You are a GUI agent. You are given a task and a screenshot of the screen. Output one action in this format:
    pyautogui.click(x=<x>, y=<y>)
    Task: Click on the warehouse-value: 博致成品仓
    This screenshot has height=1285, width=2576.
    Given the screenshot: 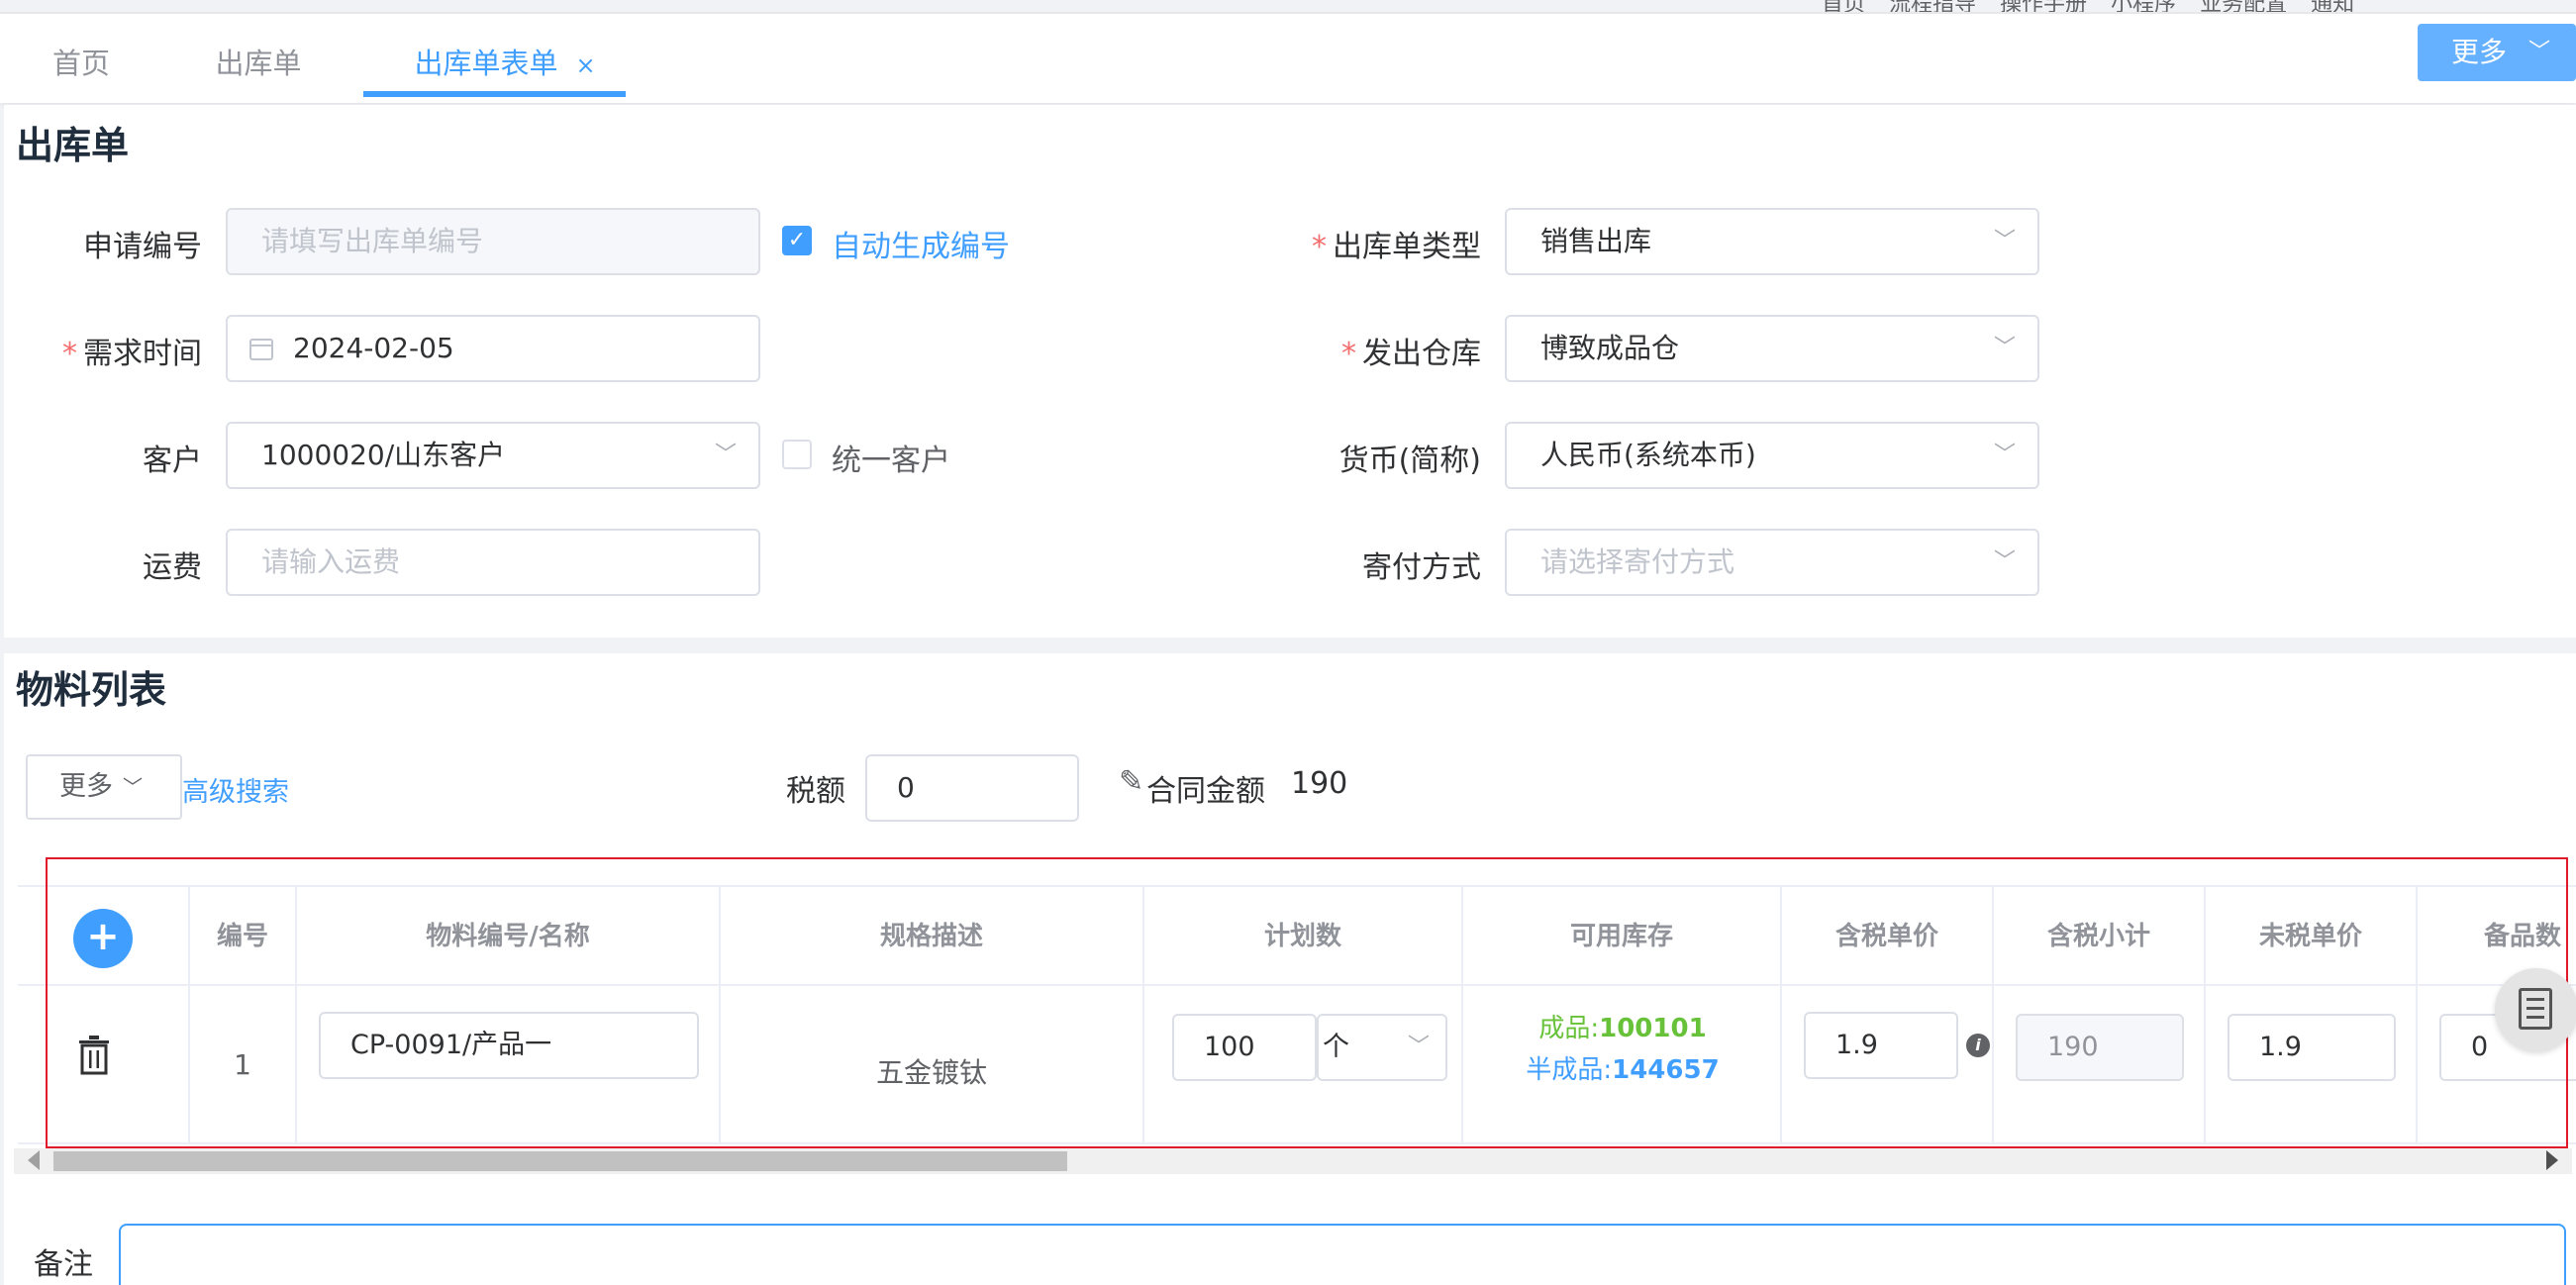 What is the action you would take?
    pyautogui.click(x=1610, y=348)
    